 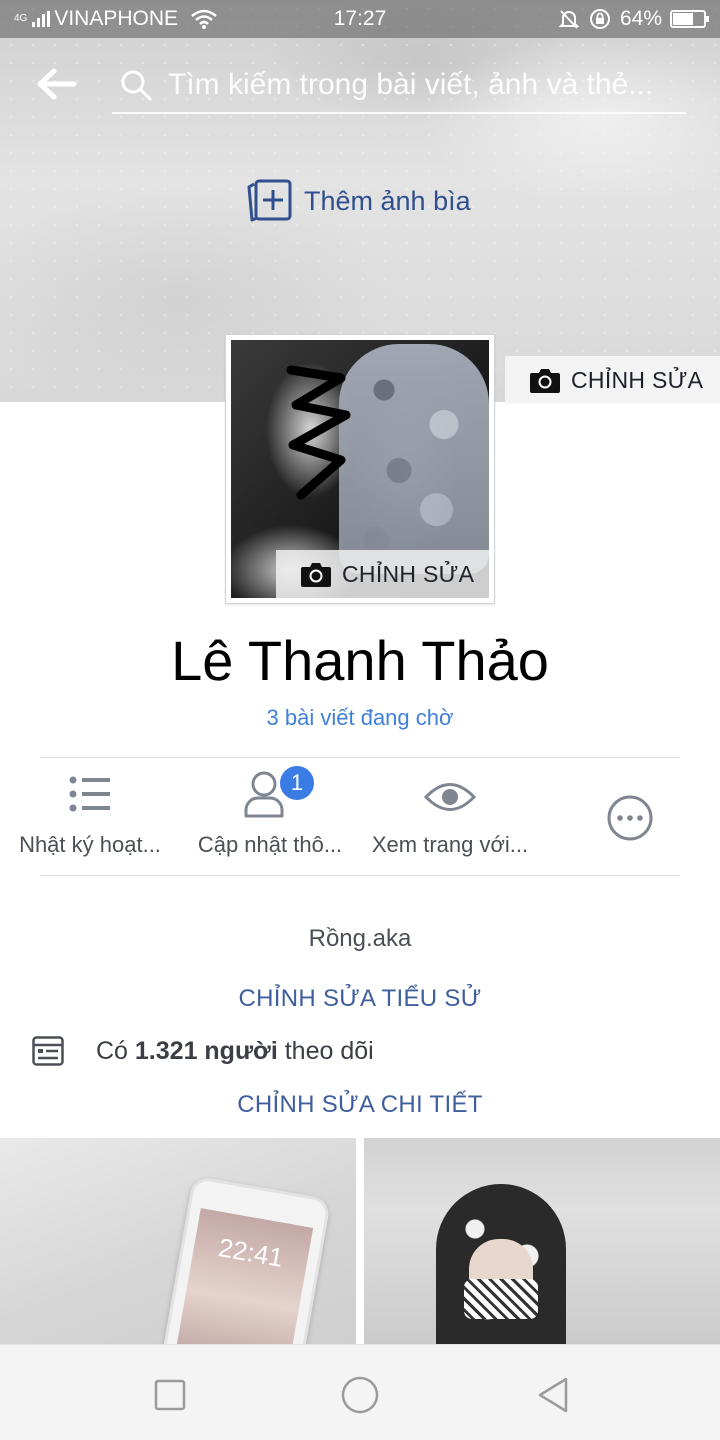 I want to click on edit-cover-button: CHỈNH SỬA, so click(x=612, y=380).